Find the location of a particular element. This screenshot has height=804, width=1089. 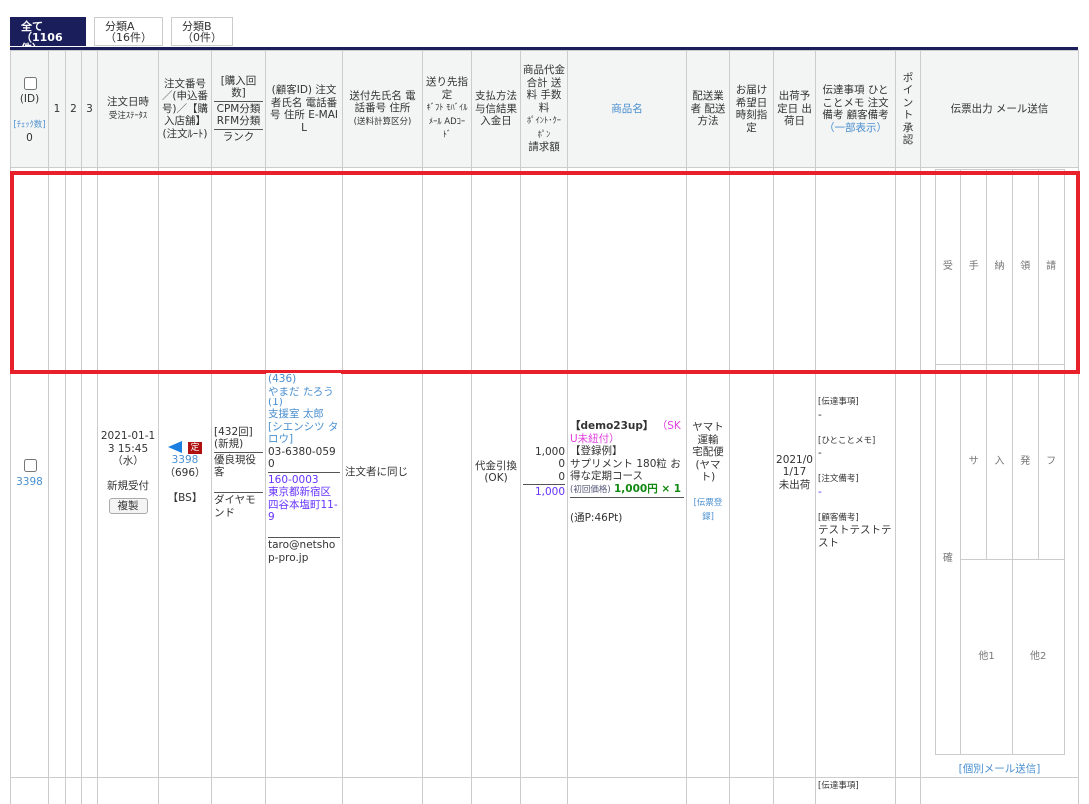

slip-button: 他2 is located at coordinates (1038, 657).